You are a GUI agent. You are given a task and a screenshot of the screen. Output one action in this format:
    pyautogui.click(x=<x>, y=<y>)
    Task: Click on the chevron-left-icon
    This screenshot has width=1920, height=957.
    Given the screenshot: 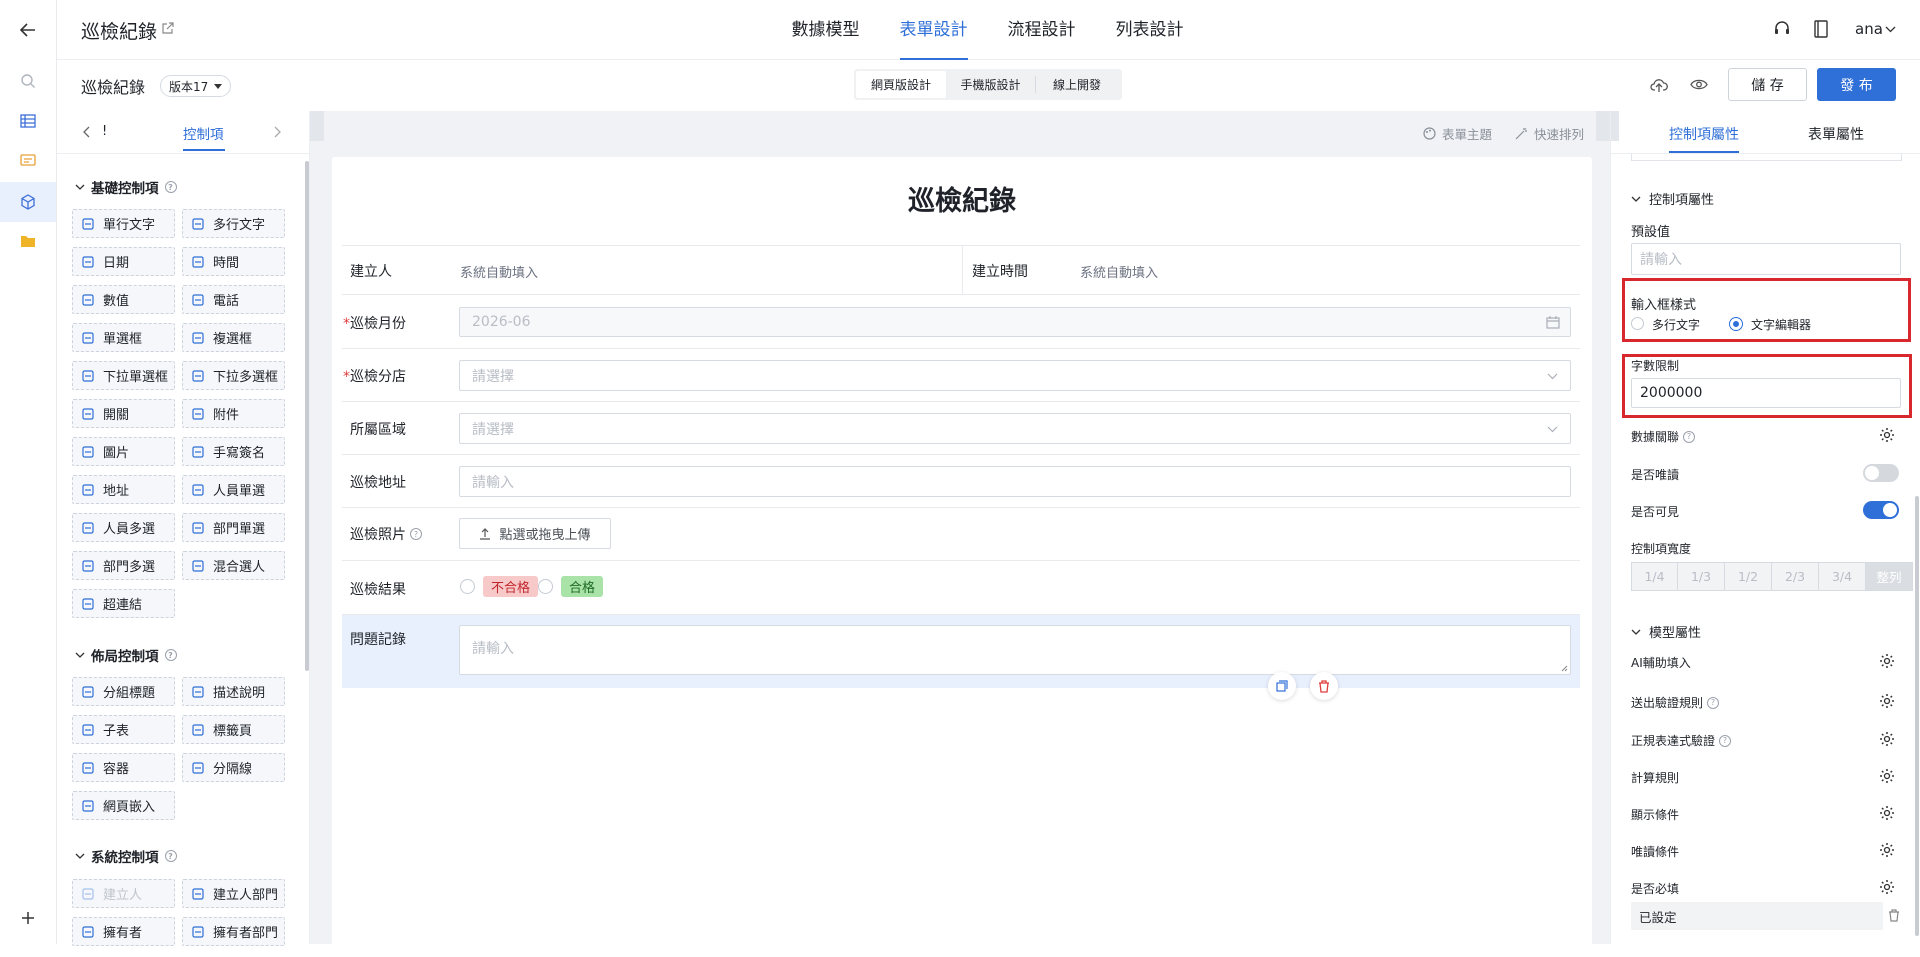 What is the action you would take?
    pyautogui.click(x=87, y=132)
    